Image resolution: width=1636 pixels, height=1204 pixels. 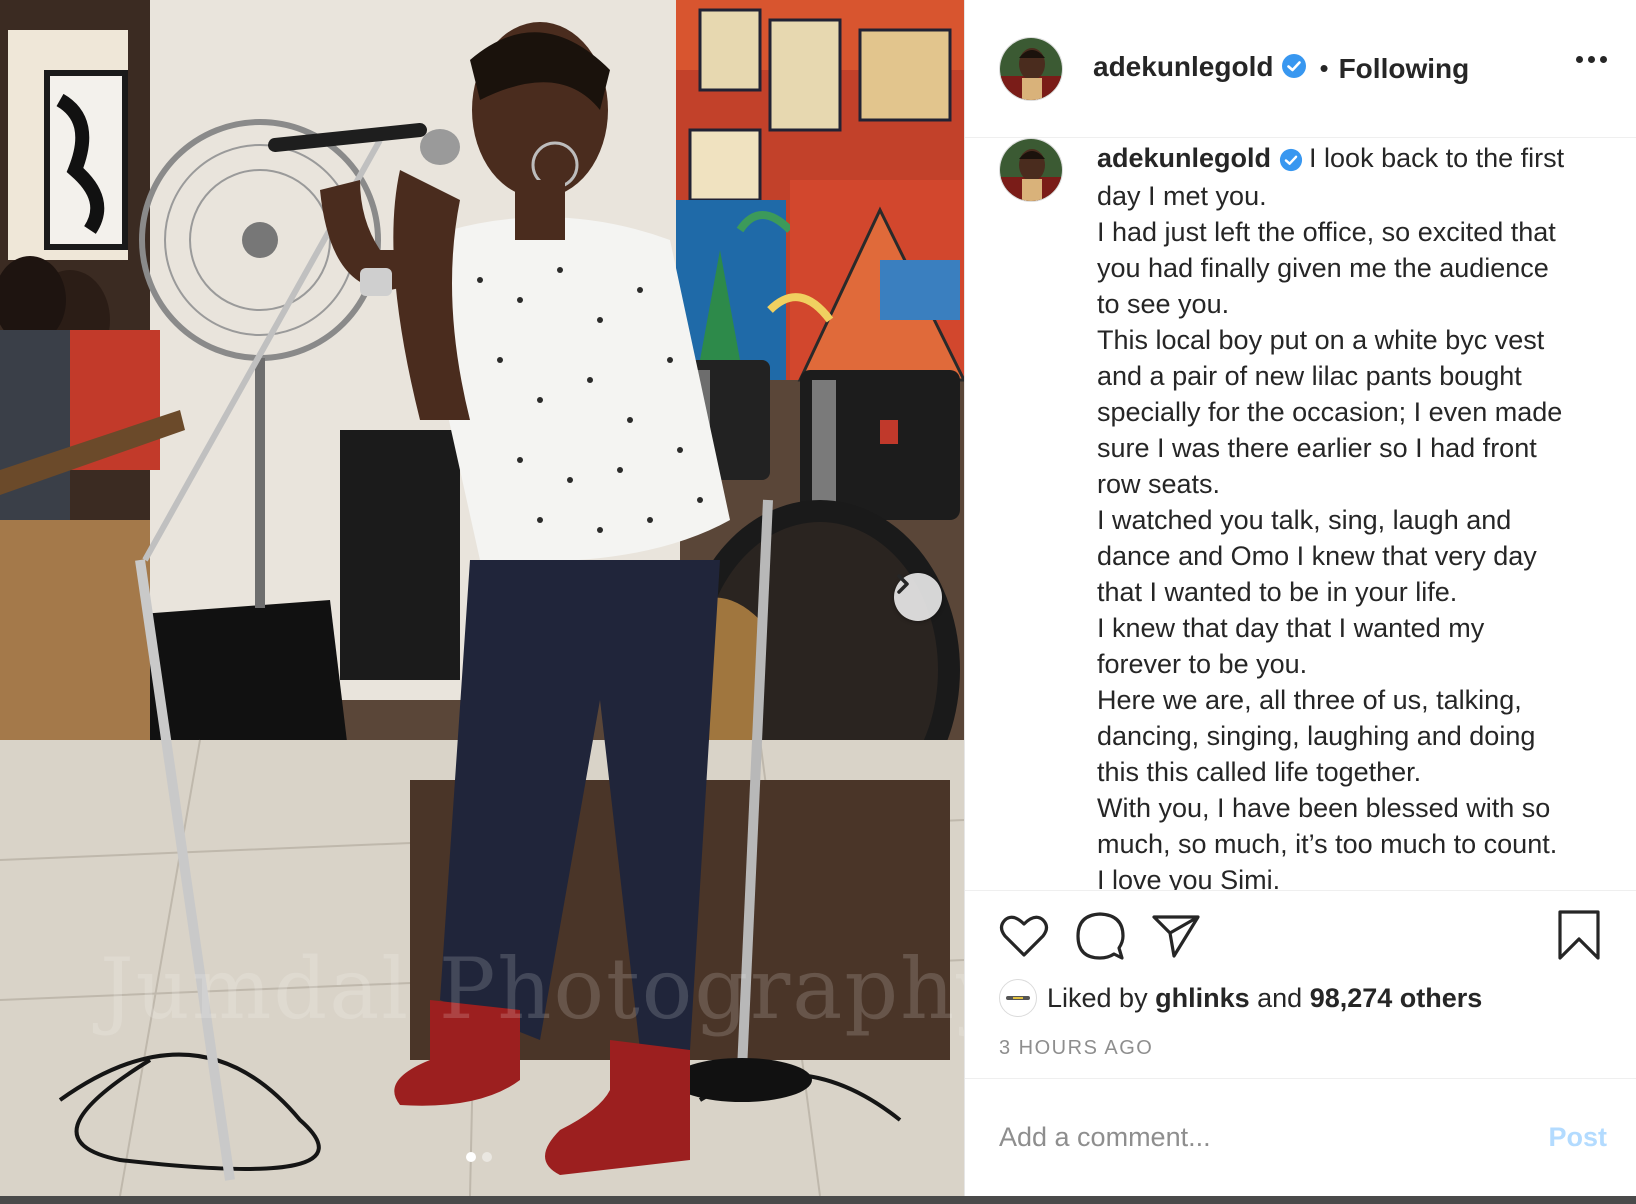 I want to click on caption-first-line: adekunlegold I look back to the first, so click(x=1352, y=159).